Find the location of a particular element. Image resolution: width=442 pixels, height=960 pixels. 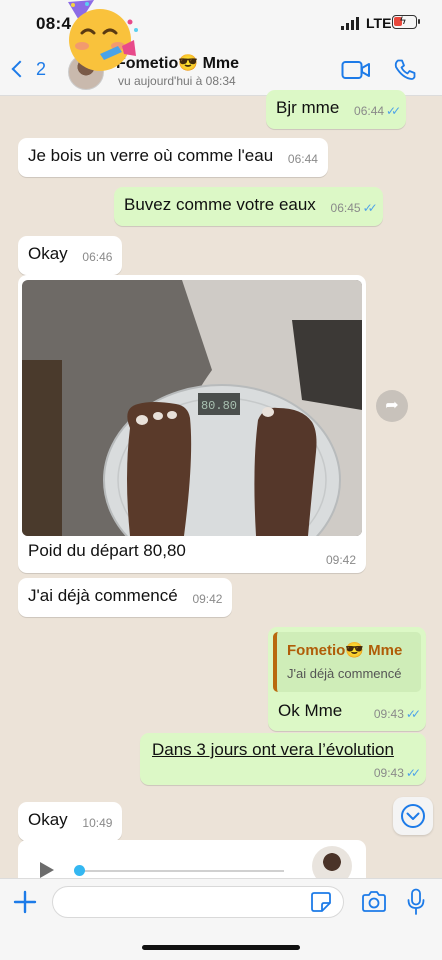

play-icon is located at coordinates (47, 870).